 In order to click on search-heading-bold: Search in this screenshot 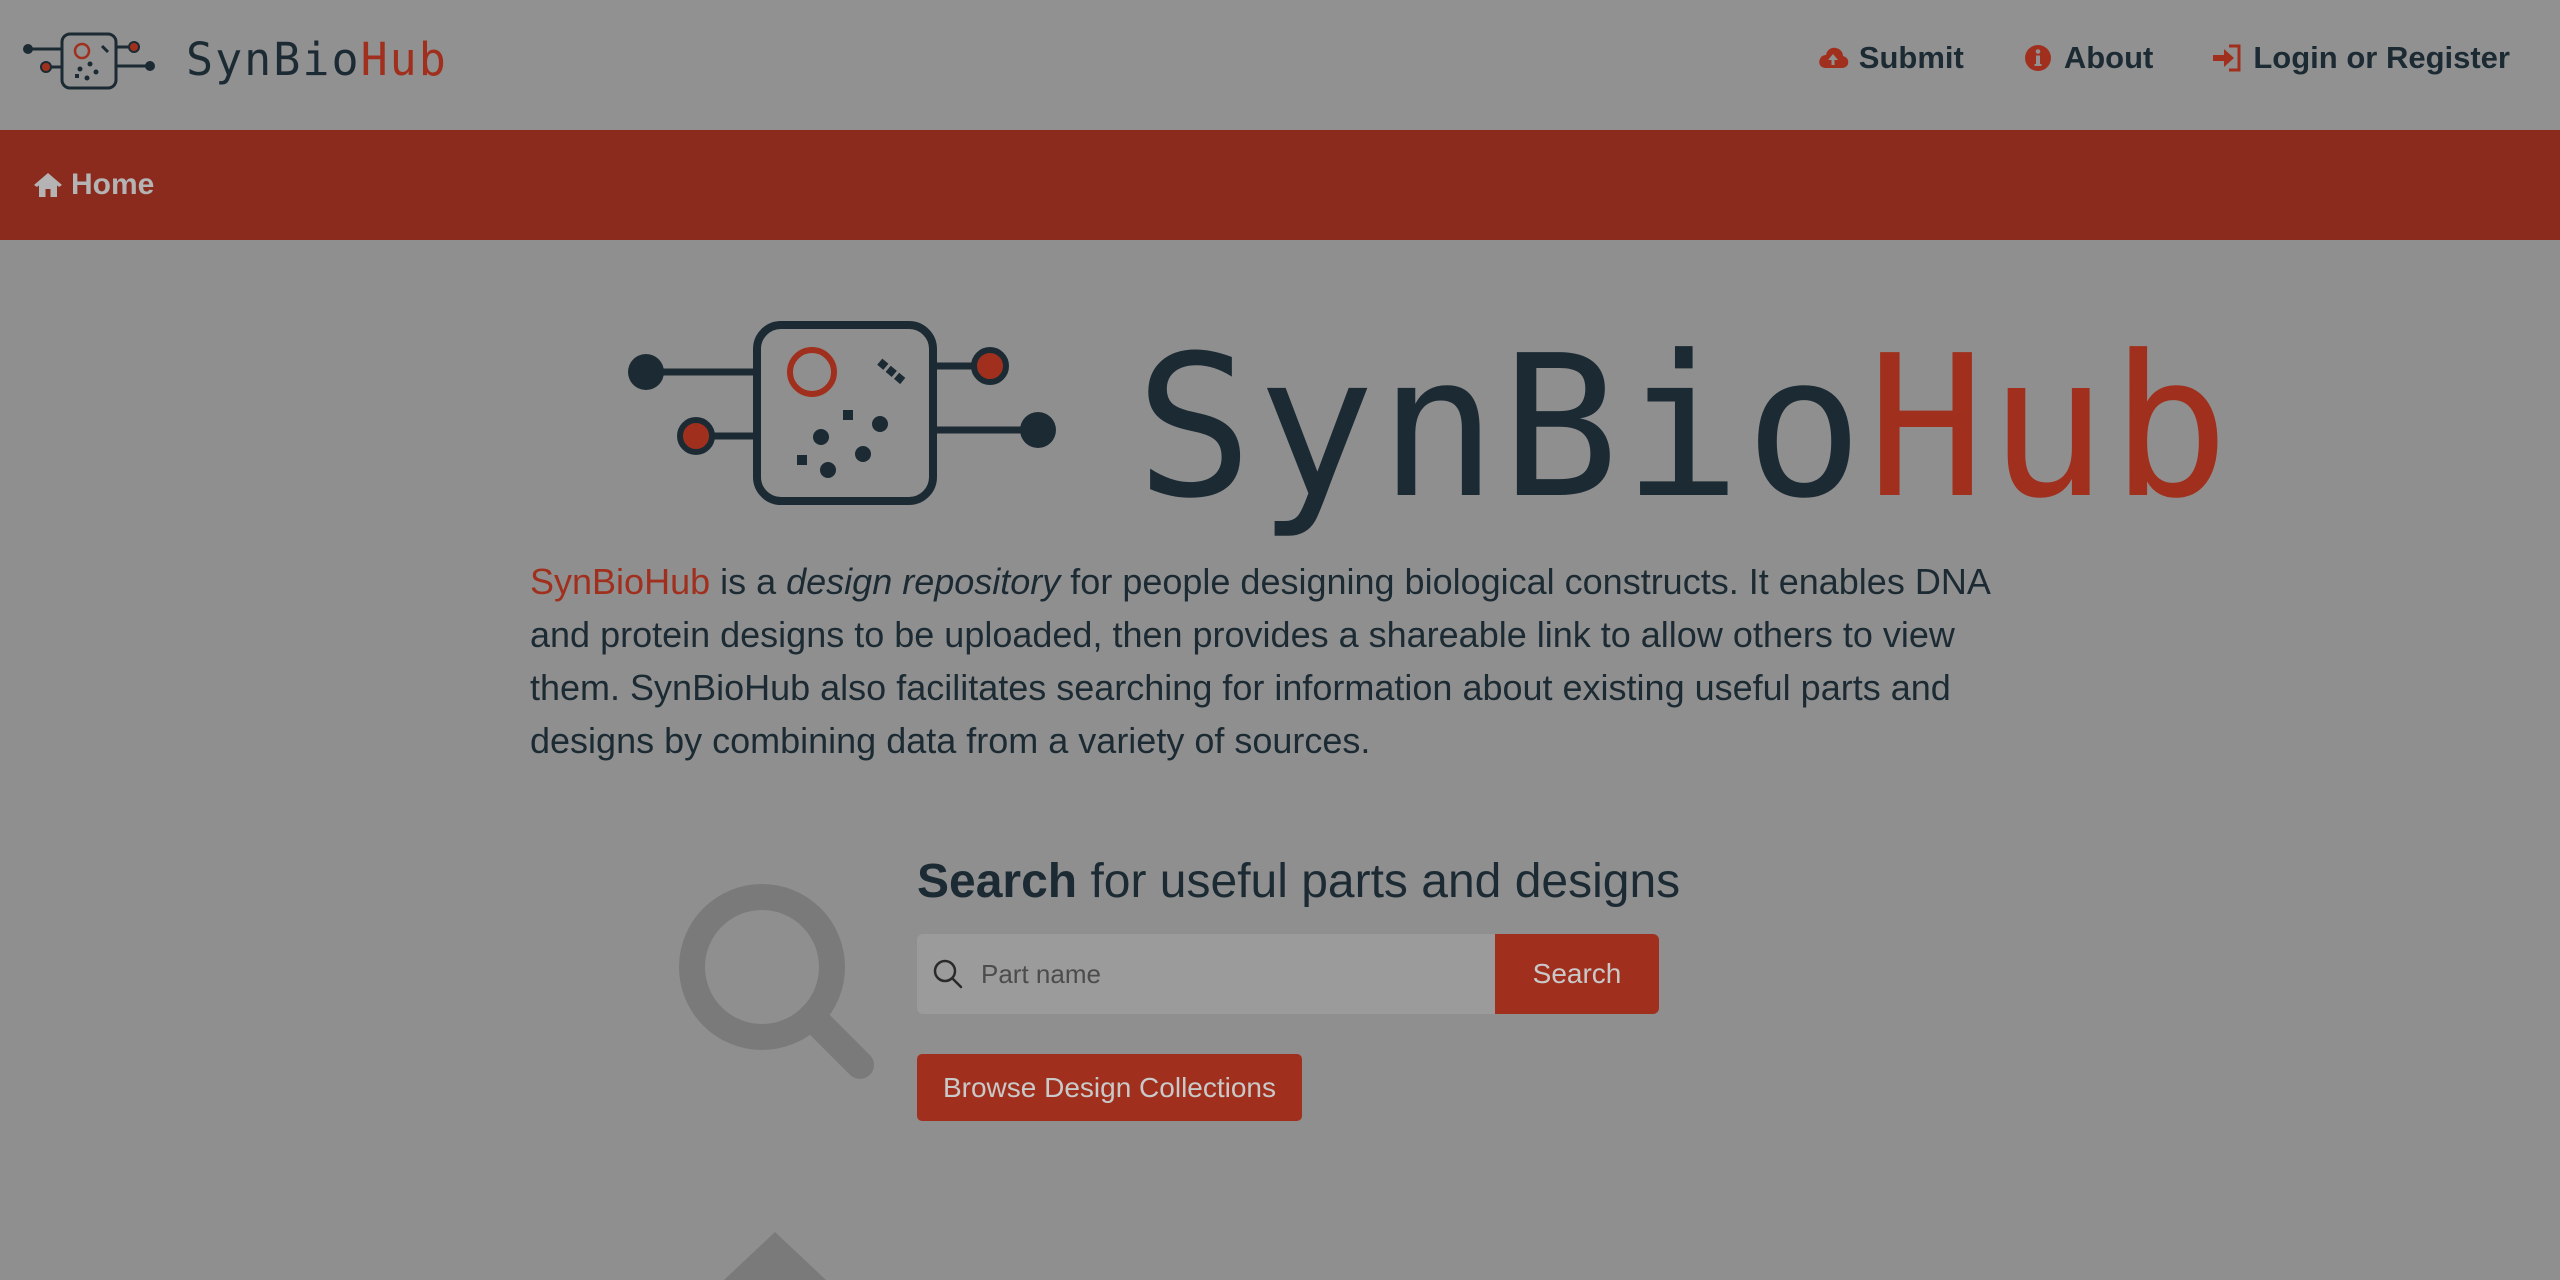, I will do `click(997, 881)`.